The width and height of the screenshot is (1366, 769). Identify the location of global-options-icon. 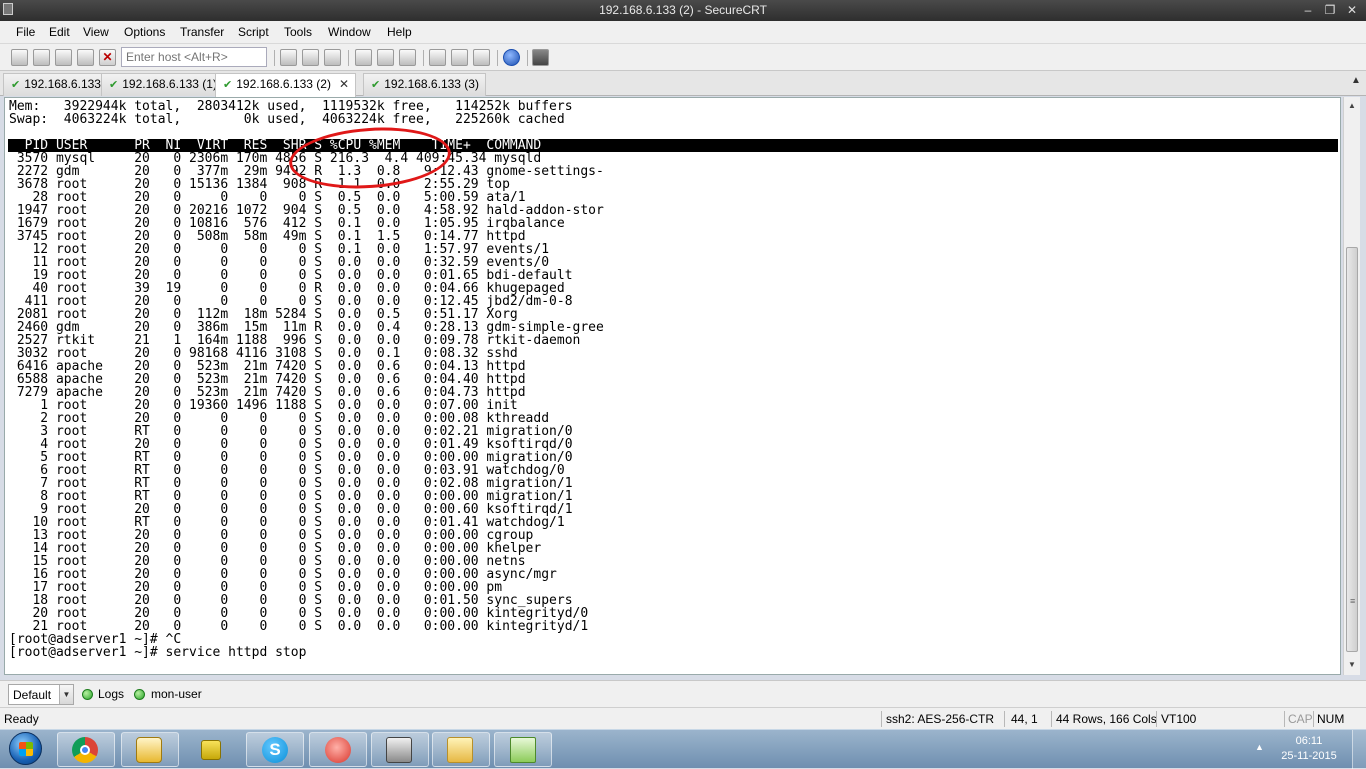
(459, 57).